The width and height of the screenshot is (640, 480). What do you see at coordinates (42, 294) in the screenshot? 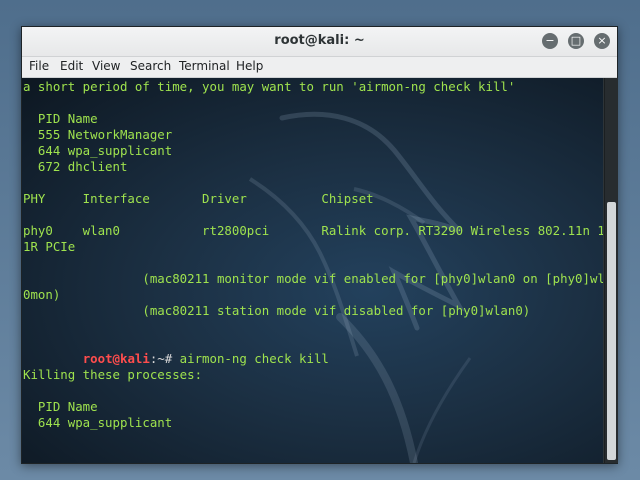
I see `terminal-line: 0mon)` at bounding box center [42, 294].